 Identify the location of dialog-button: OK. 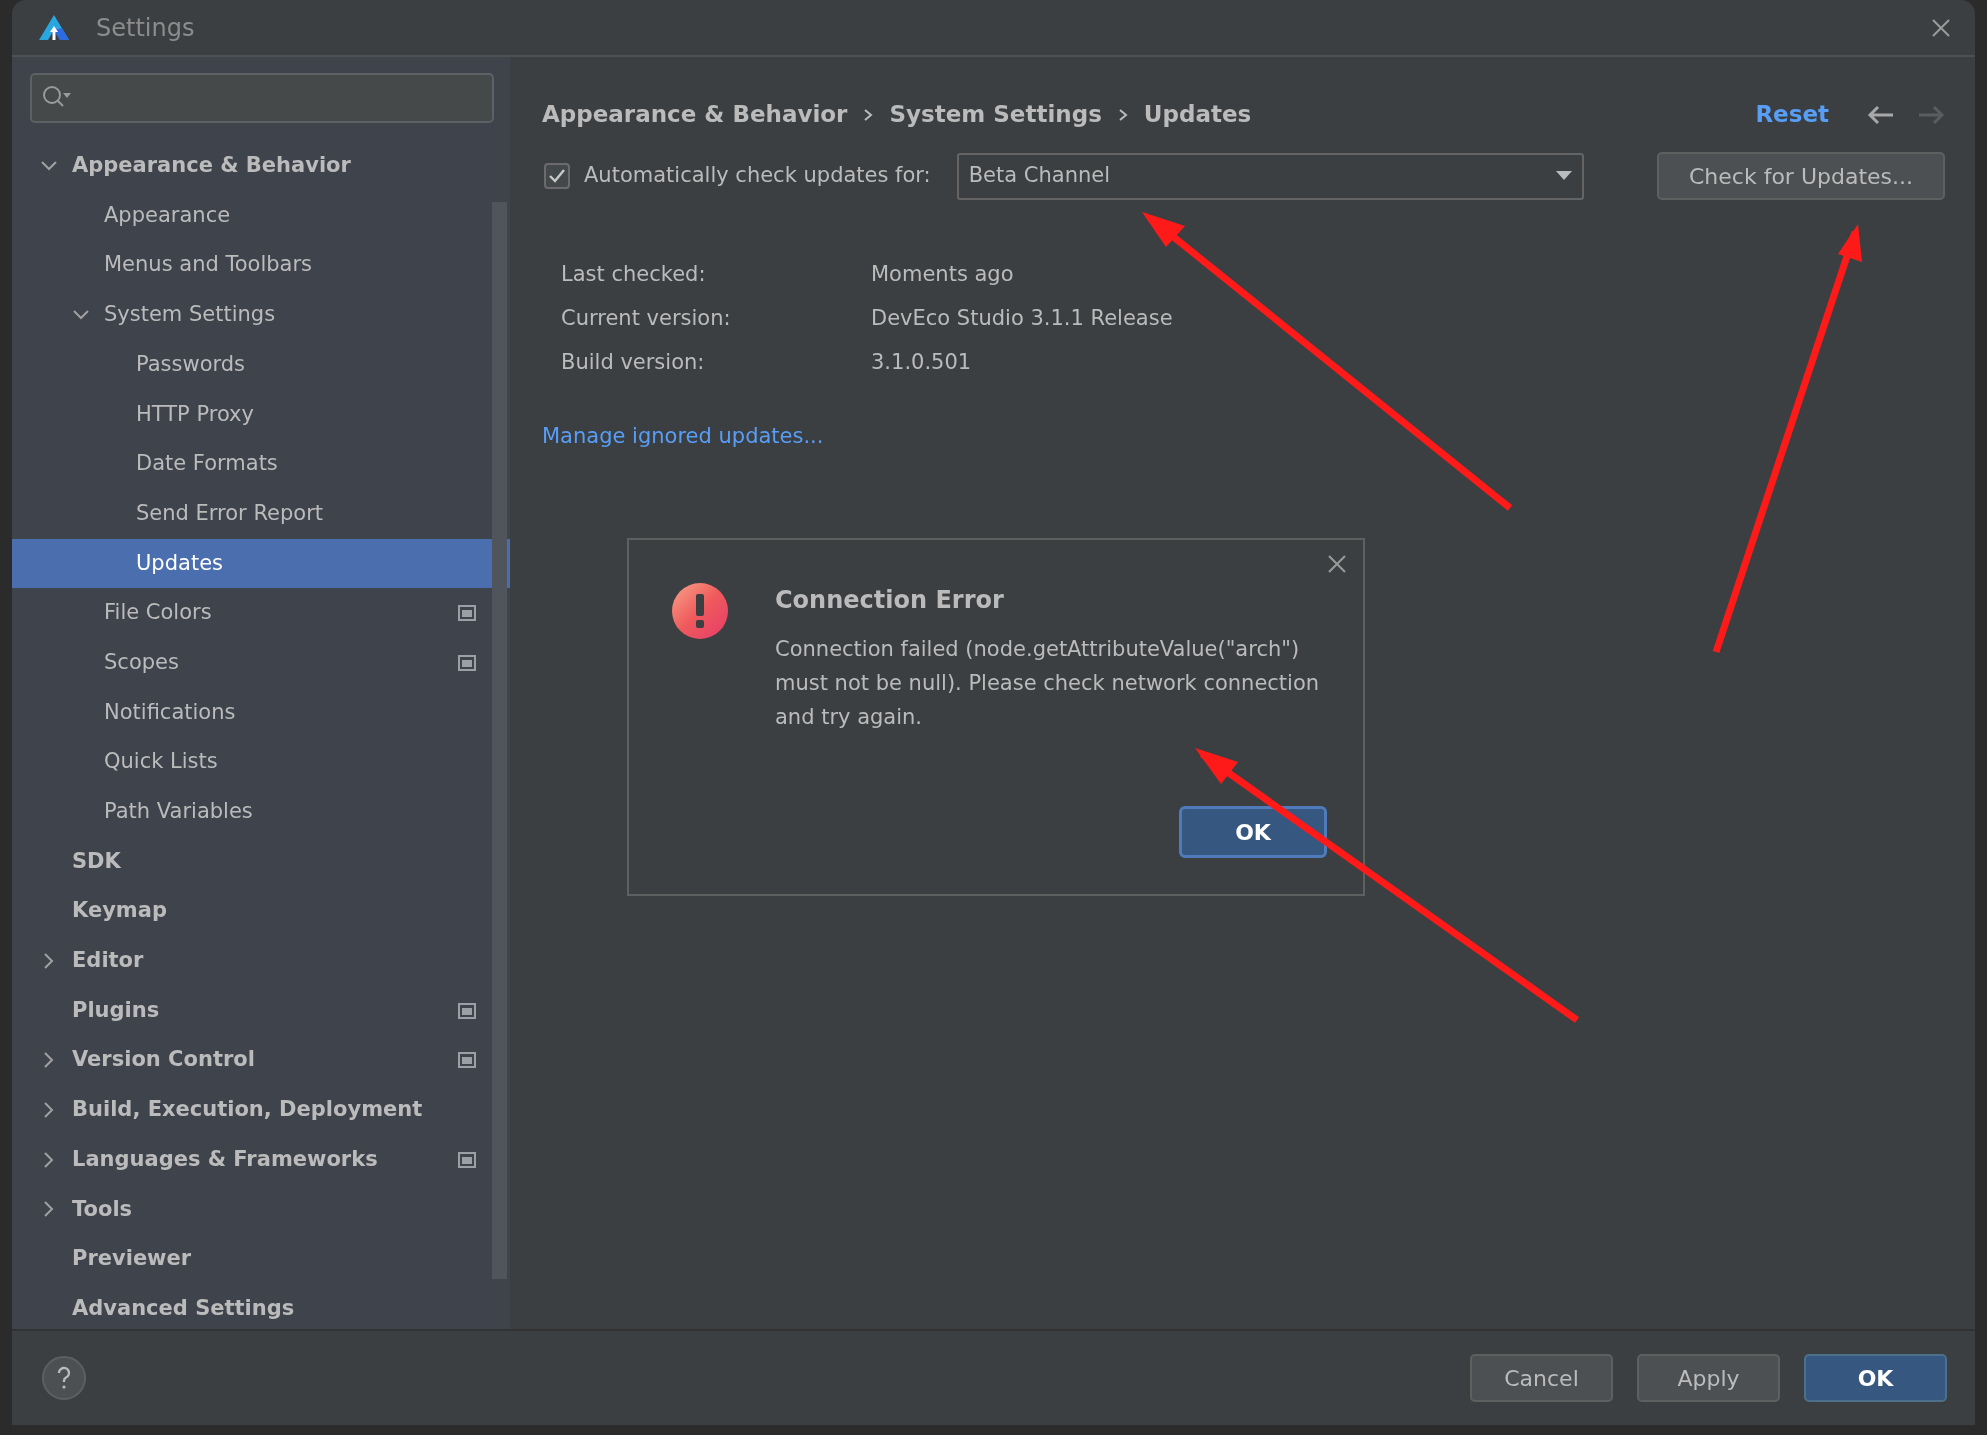
(1875, 1378).